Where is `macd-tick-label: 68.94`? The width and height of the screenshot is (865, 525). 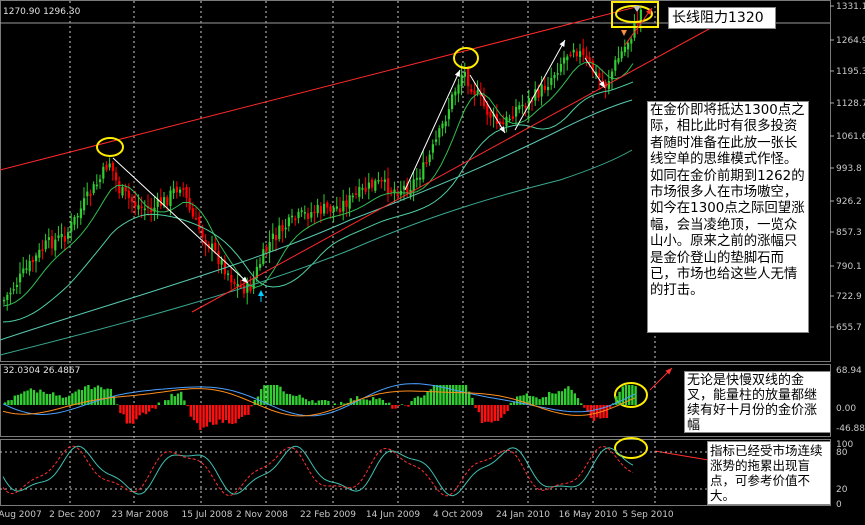 macd-tick-label: 68.94 is located at coordinates (849, 371).